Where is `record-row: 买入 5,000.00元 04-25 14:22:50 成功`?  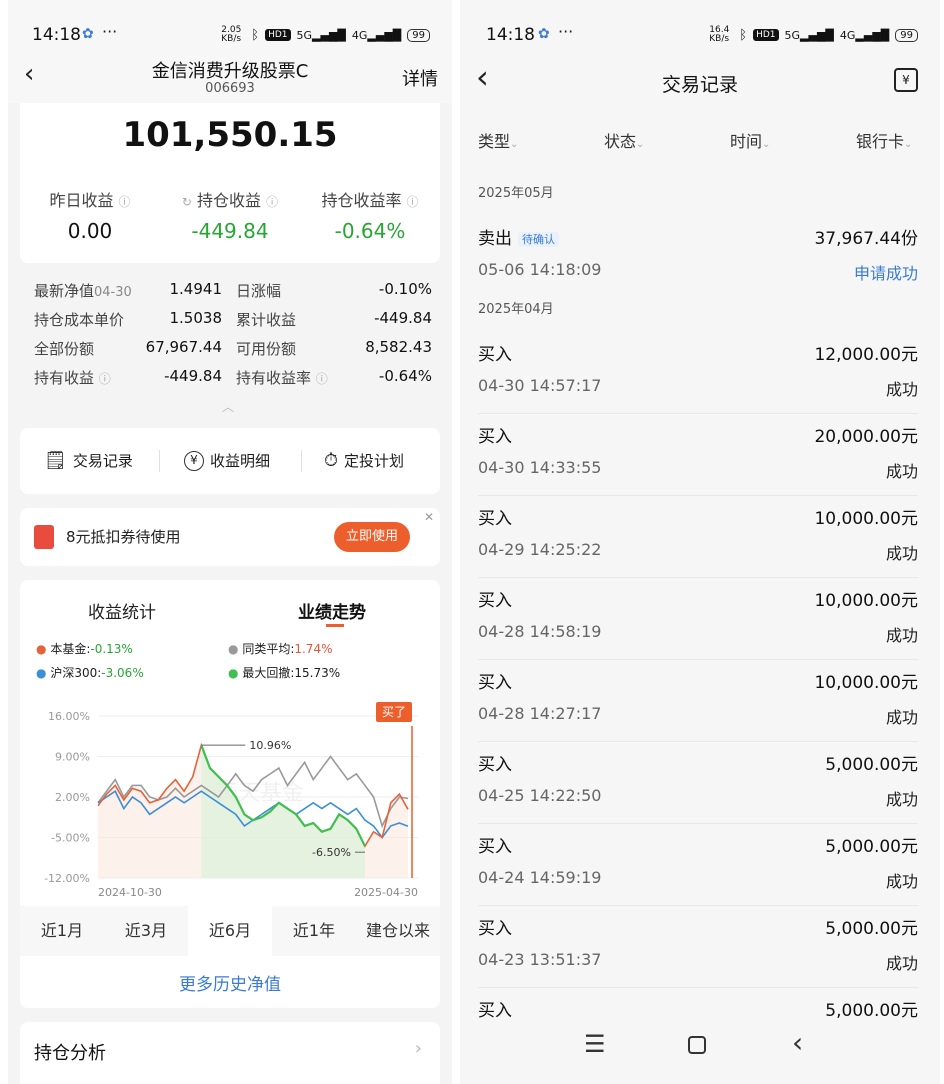
record-row: 买入 5,000.00元 04-25 14:22:50 成功 is located at coordinates (698, 783).